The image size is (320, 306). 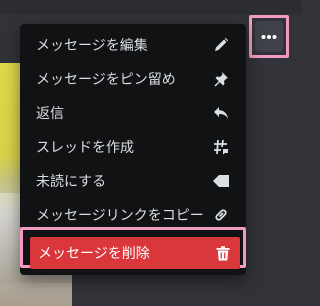 What do you see at coordinates (221, 181) in the screenshot?
I see `mark-unread-icon` at bounding box center [221, 181].